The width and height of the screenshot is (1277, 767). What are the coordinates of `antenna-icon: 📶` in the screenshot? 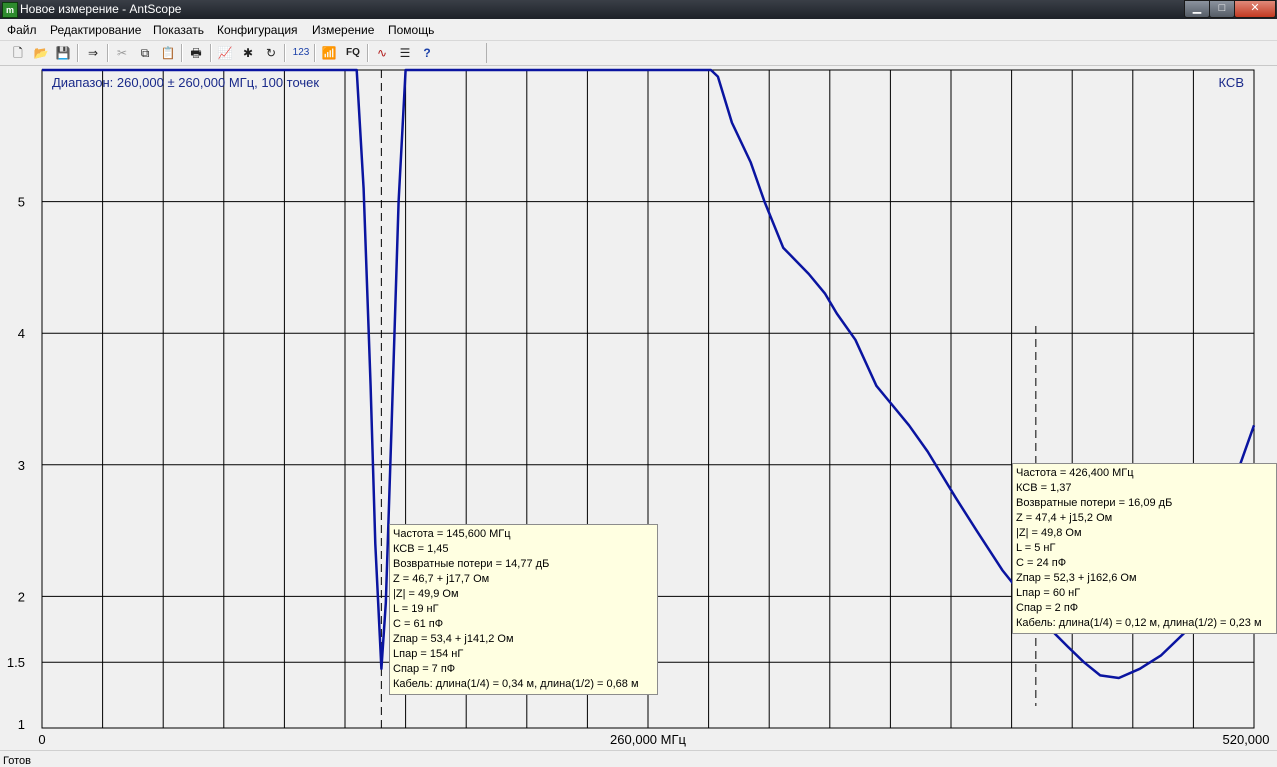 It's located at (329, 53).